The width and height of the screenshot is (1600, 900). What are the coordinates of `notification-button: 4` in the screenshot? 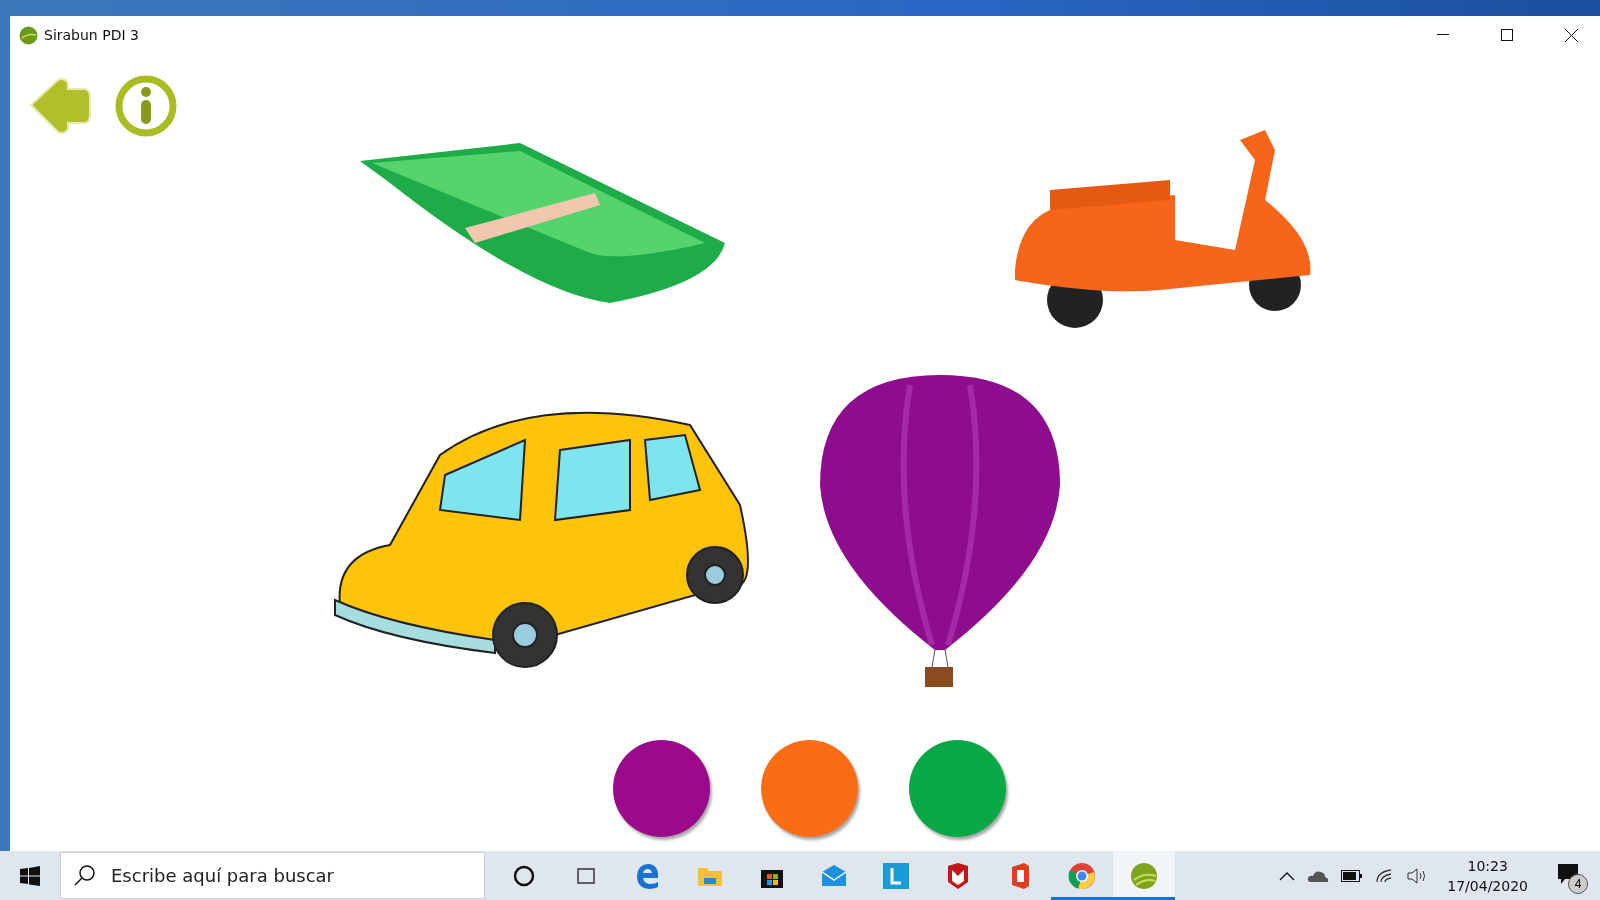 It's located at (1568, 875).